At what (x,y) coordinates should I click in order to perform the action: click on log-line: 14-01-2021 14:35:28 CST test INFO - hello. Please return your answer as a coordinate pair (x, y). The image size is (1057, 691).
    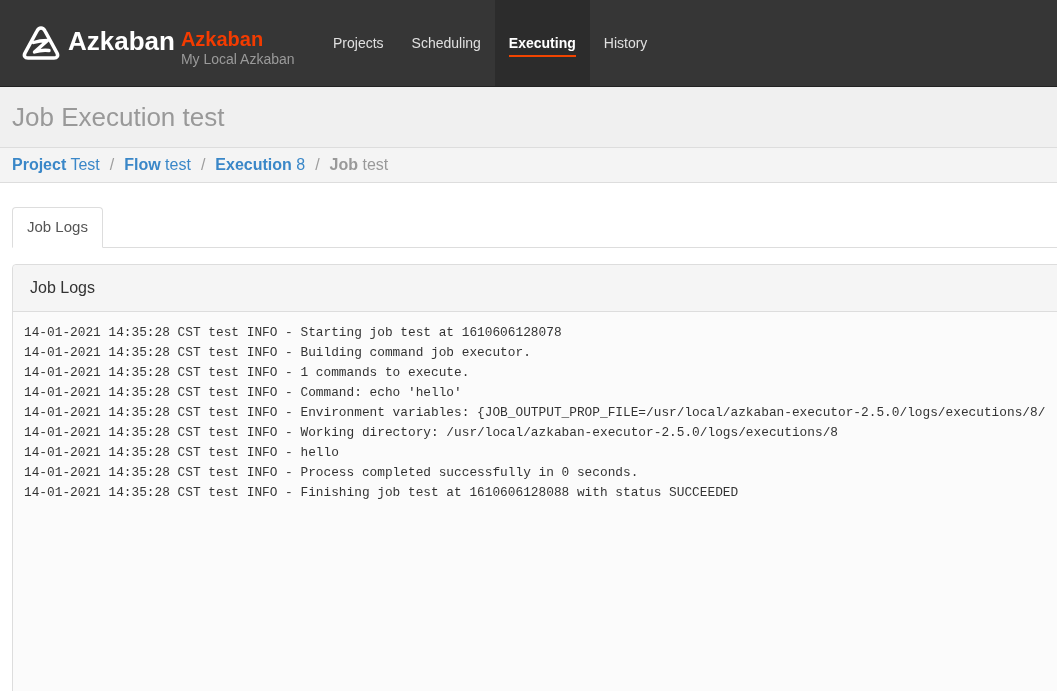
    Looking at the image, I should click on (181, 453).